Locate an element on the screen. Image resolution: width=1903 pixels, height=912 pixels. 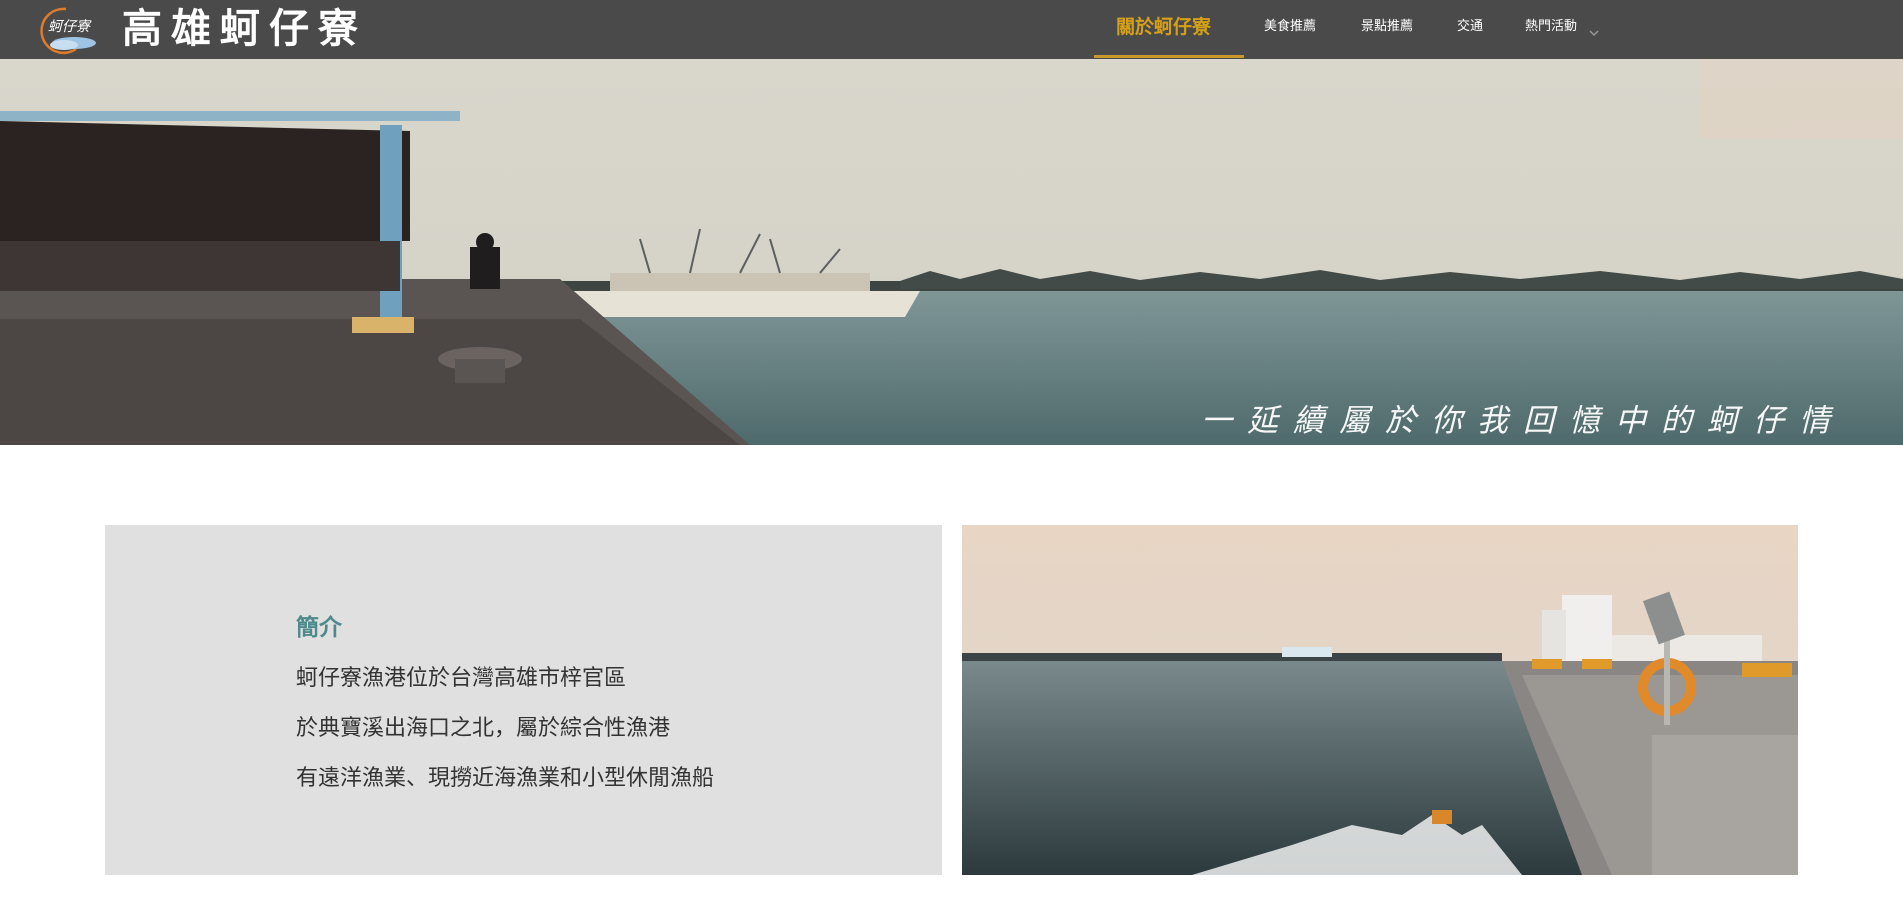
nav-item-attractions: 景點推薦 is located at coordinates (1387, 29).